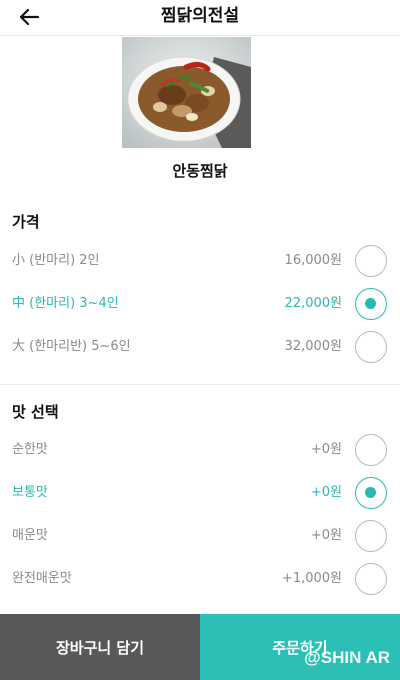 The width and height of the screenshot is (400, 680). I want to click on taste-option-mild: 순한맛 +0원, so click(200, 450).